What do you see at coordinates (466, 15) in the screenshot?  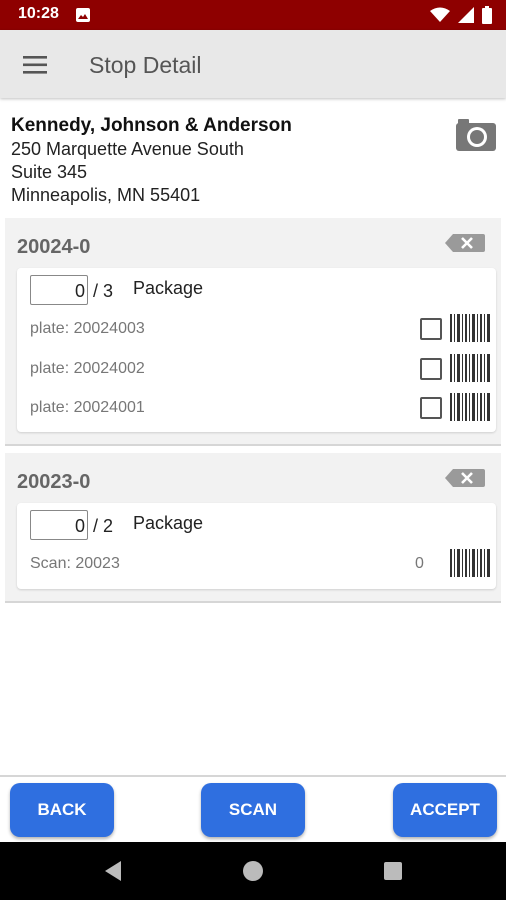 I see `signal-icon` at bounding box center [466, 15].